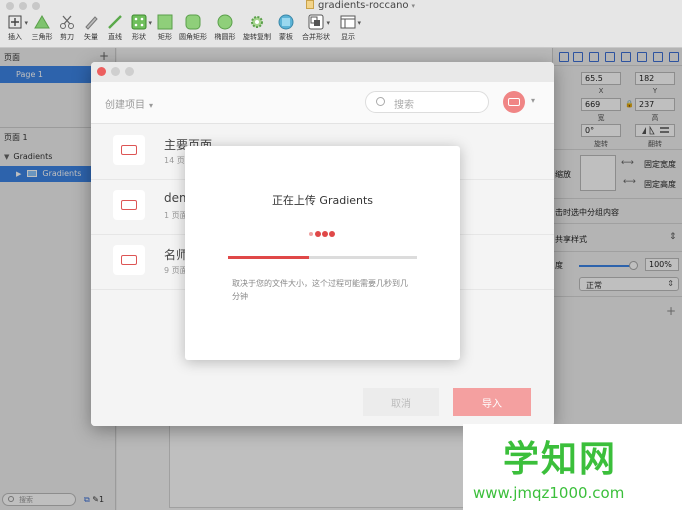 The height and width of the screenshot is (510, 682). I want to click on close-upload-window-button, so click(101, 71).